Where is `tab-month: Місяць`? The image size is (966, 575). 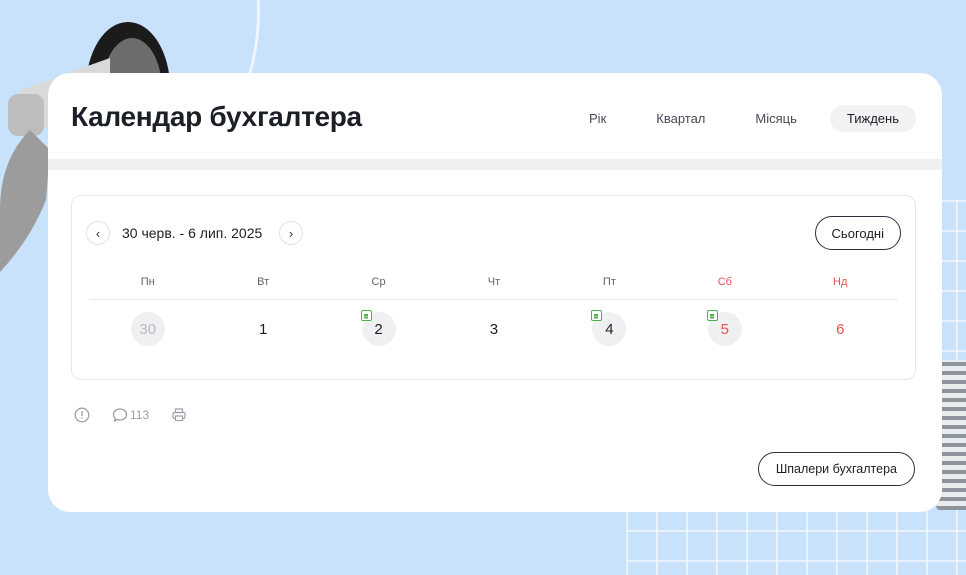 tab-month: Місяць is located at coordinates (775, 118).